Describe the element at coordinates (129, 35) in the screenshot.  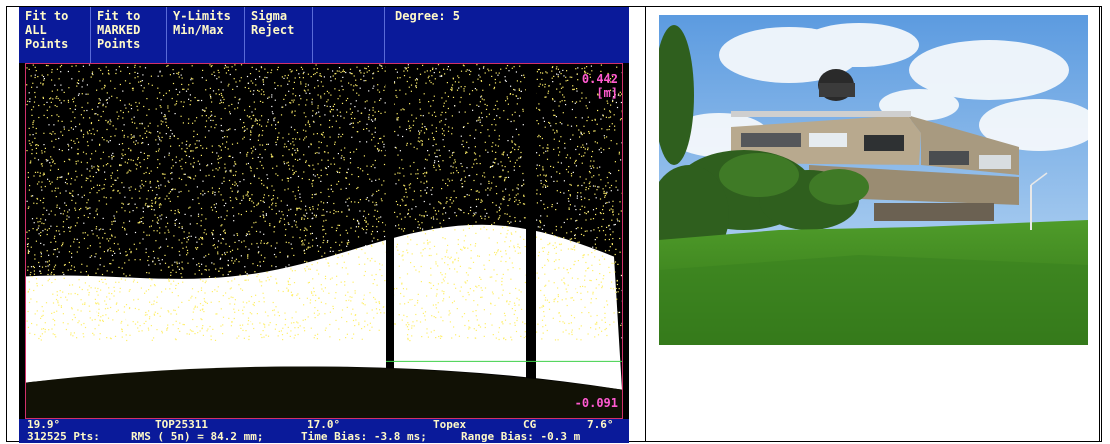
I see `fit-marked-points-button: Fit to MARKED Points` at that location.